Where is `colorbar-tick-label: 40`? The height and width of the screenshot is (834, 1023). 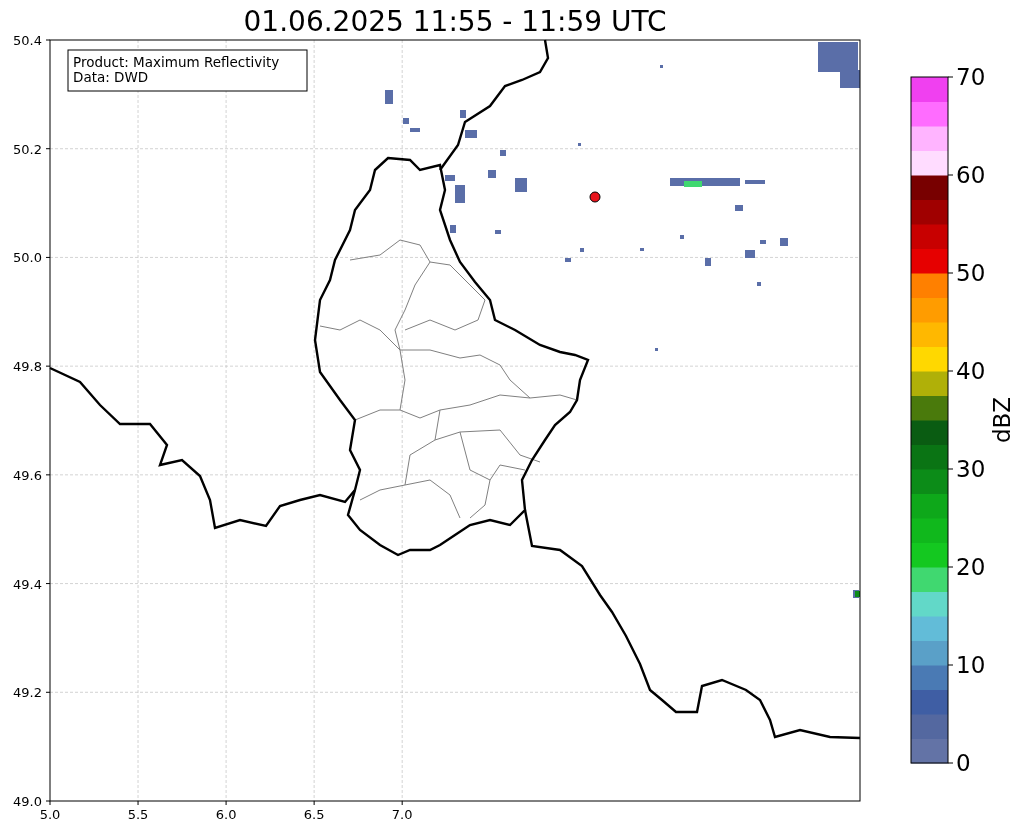 colorbar-tick-label: 40 is located at coordinates (971, 371).